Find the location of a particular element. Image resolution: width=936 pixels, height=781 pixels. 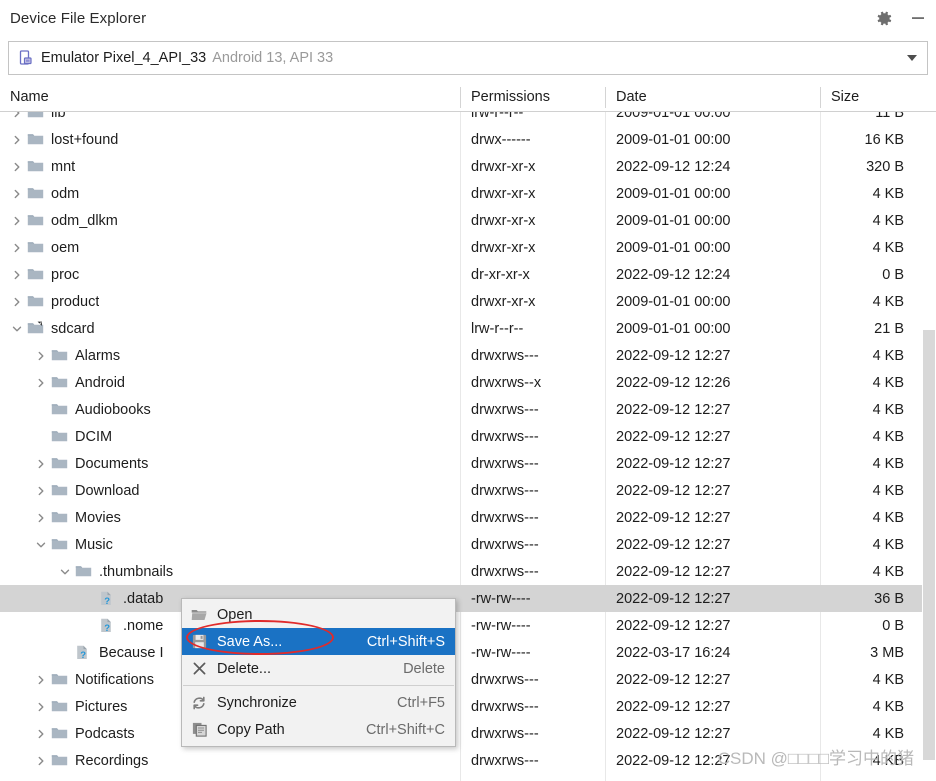

file-tree-row: sdcard lrw-r--r-- 2009-01-01 00:00 21 B is located at coordinates (468, 328).